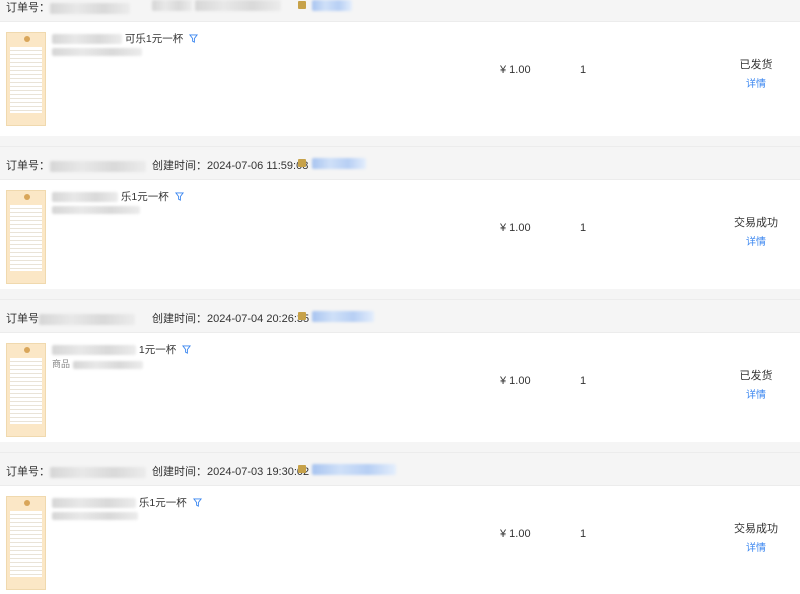 The width and height of the screenshot is (800, 594). What do you see at coordinates (22, 319) in the screenshot?
I see `order-number-label: 订单号` at bounding box center [22, 319].